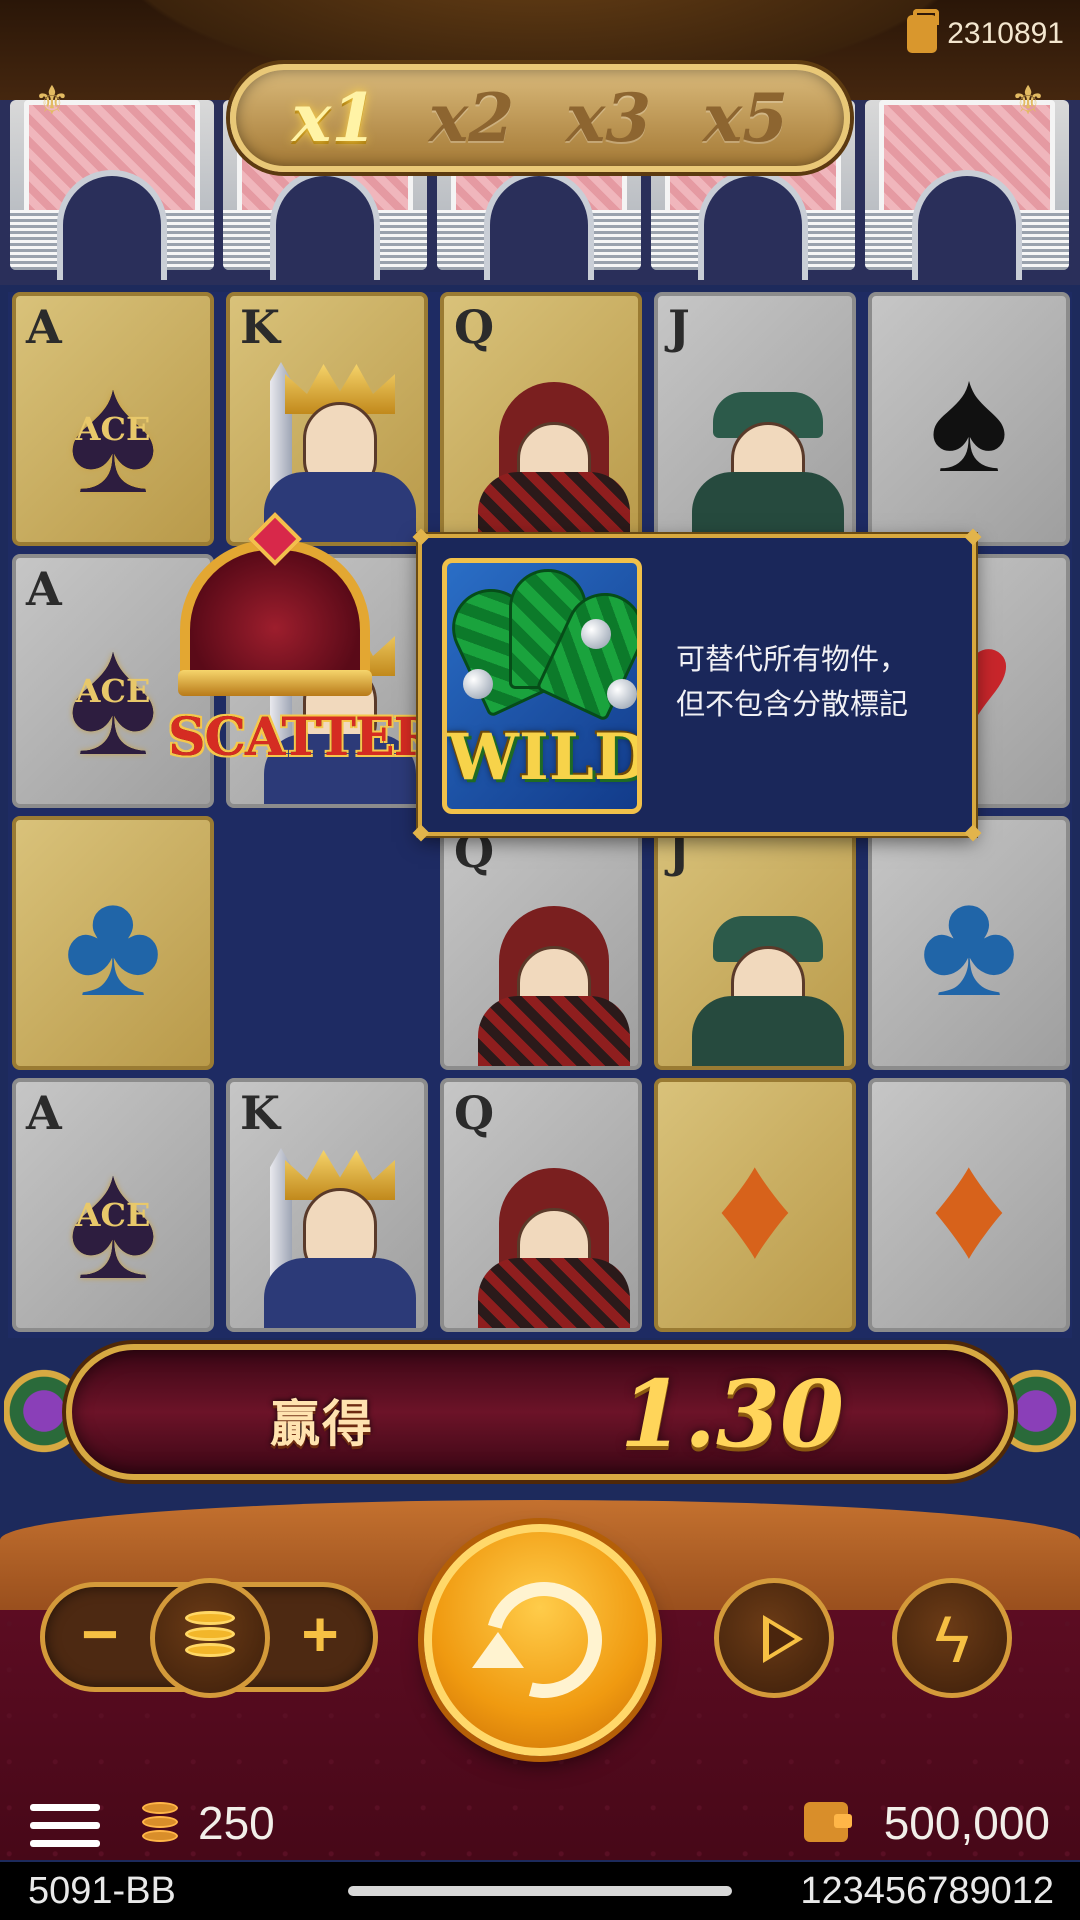  What do you see at coordinates (540, 1891) in the screenshot?
I see `home-indicator` at bounding box center [540, 1891].